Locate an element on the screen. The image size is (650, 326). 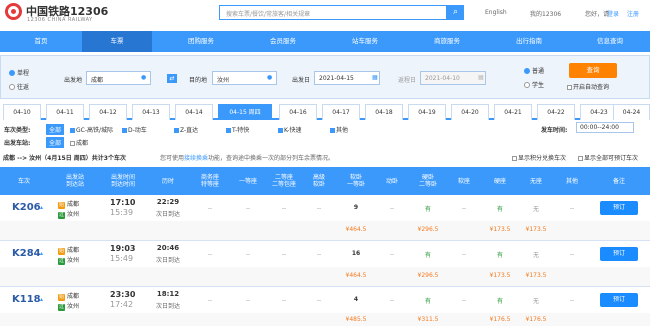
date-tab: 04-10 is located at coordinates (22, 112).